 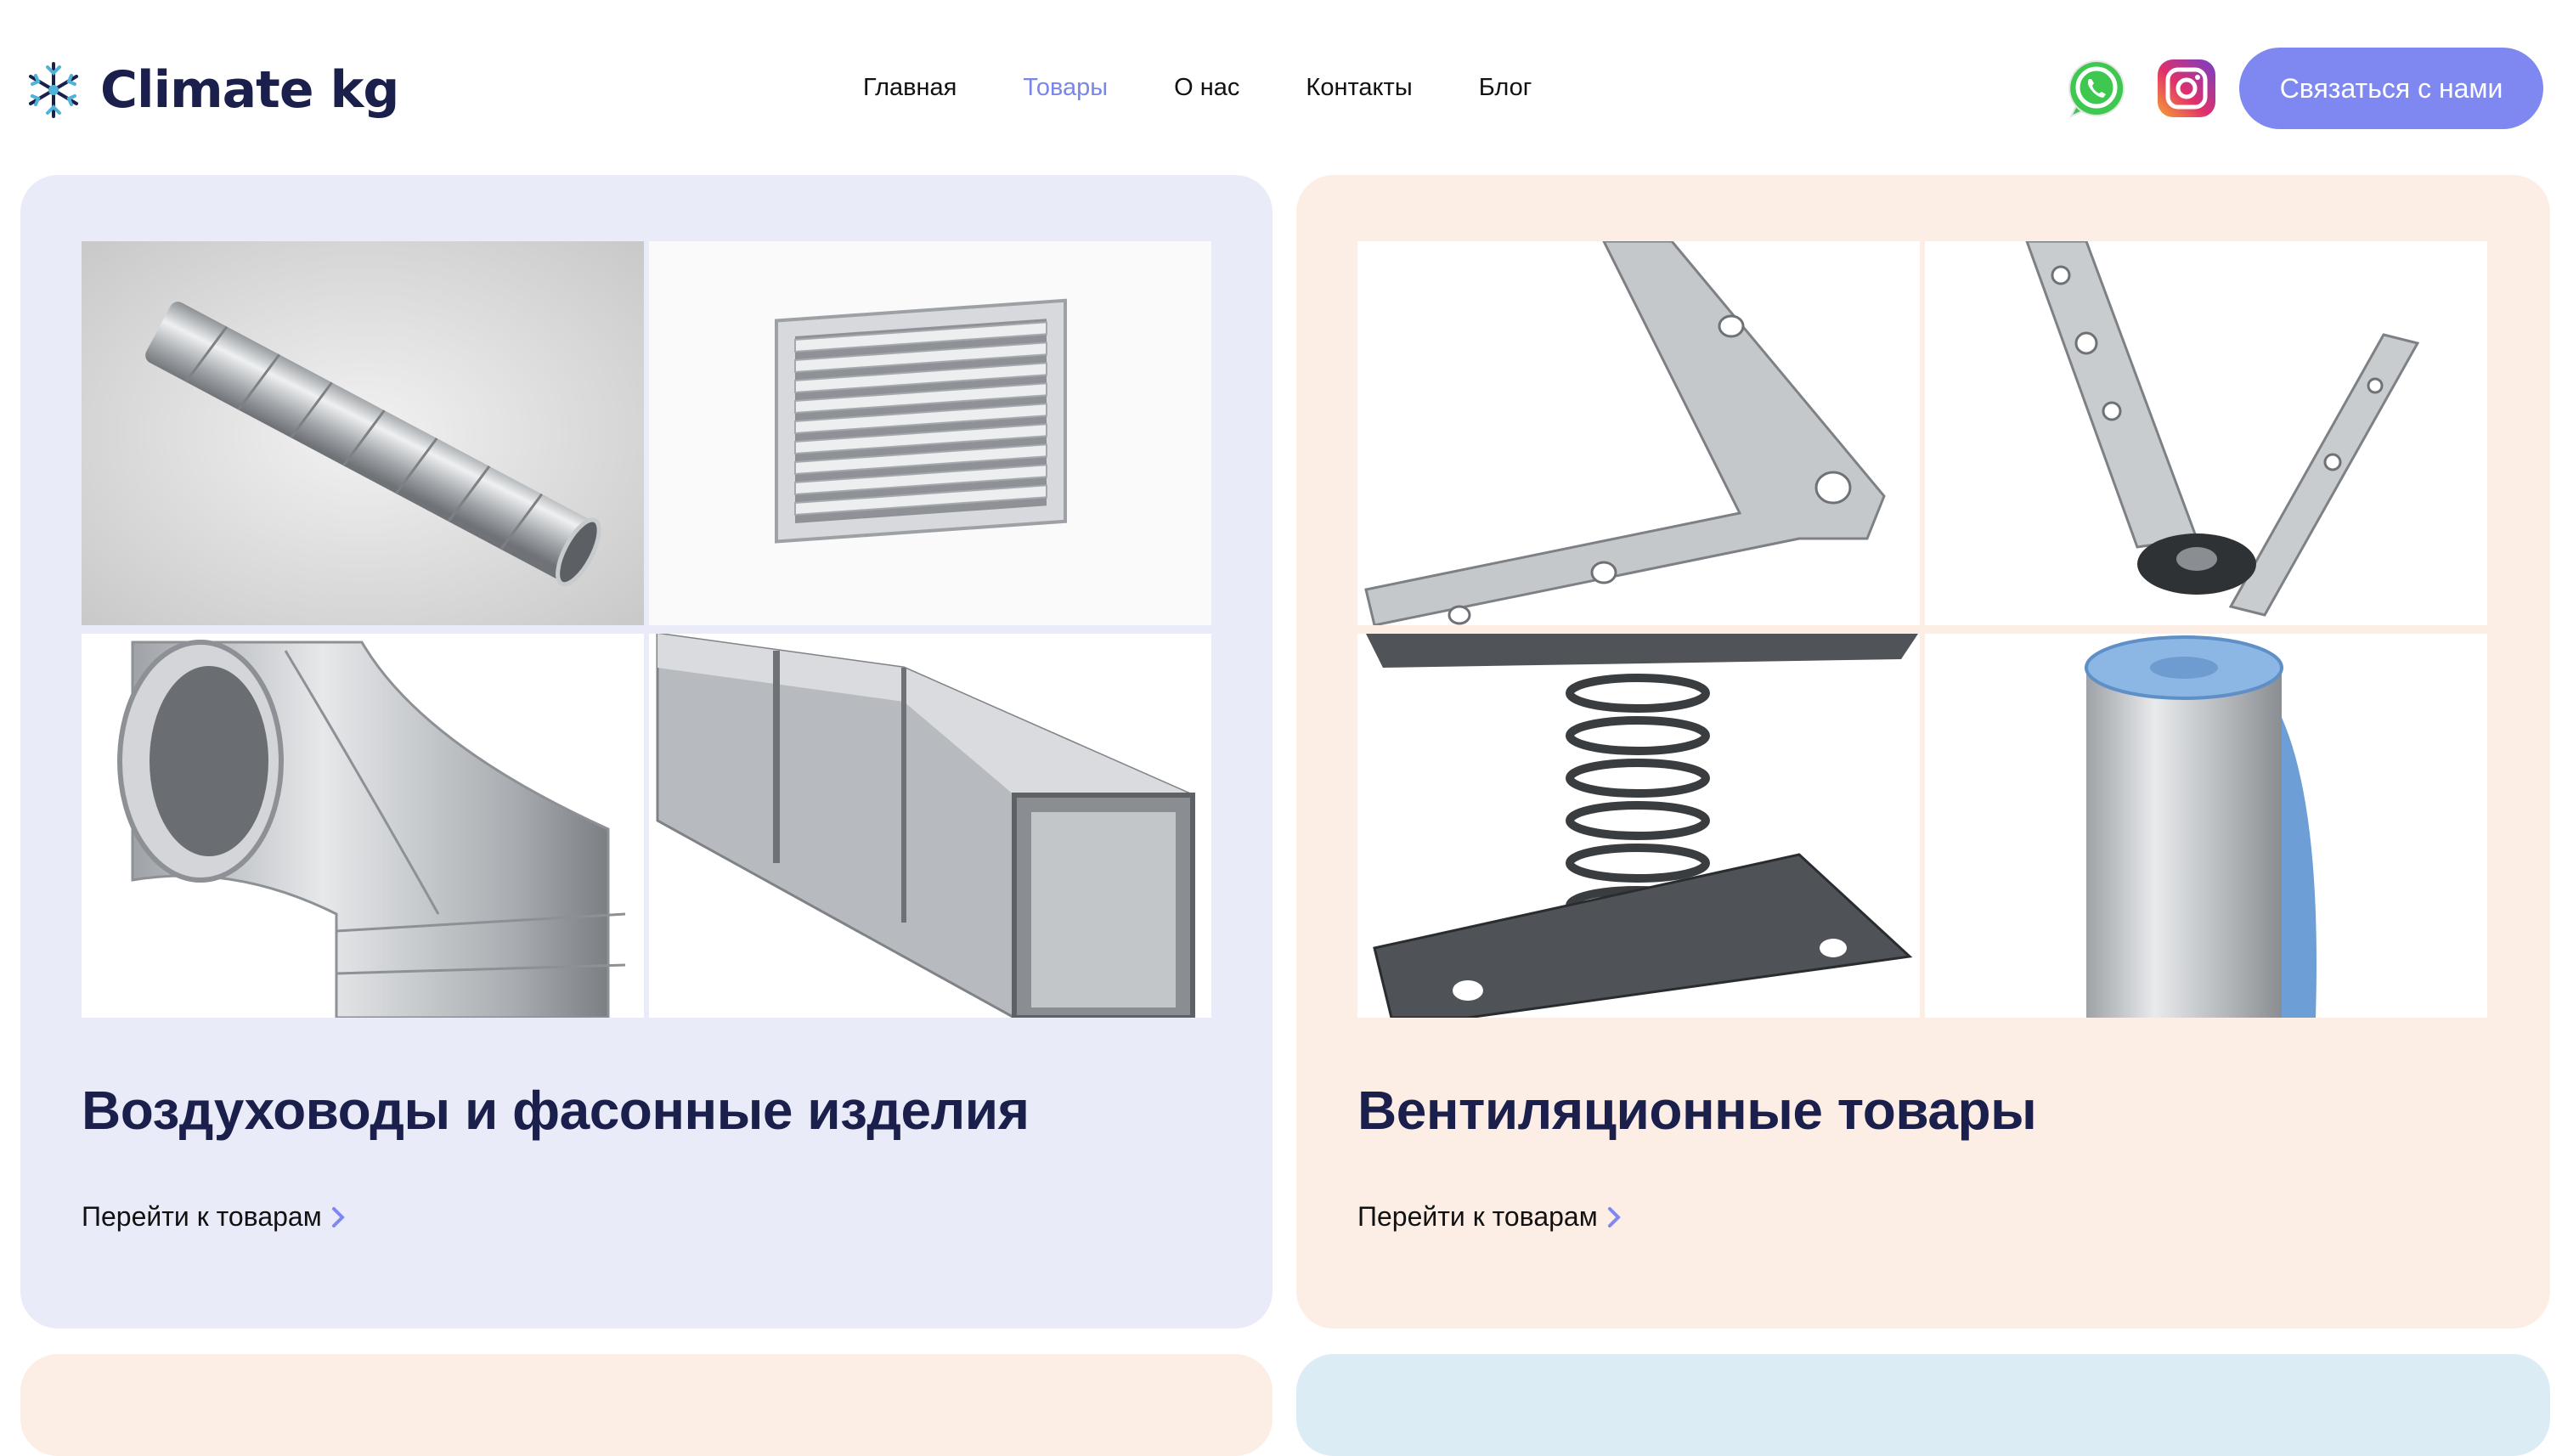 What do you see at coordinates (363, 826) in the screenshot?
I see `duct-elbow-image` at bounding box center [363, 826].